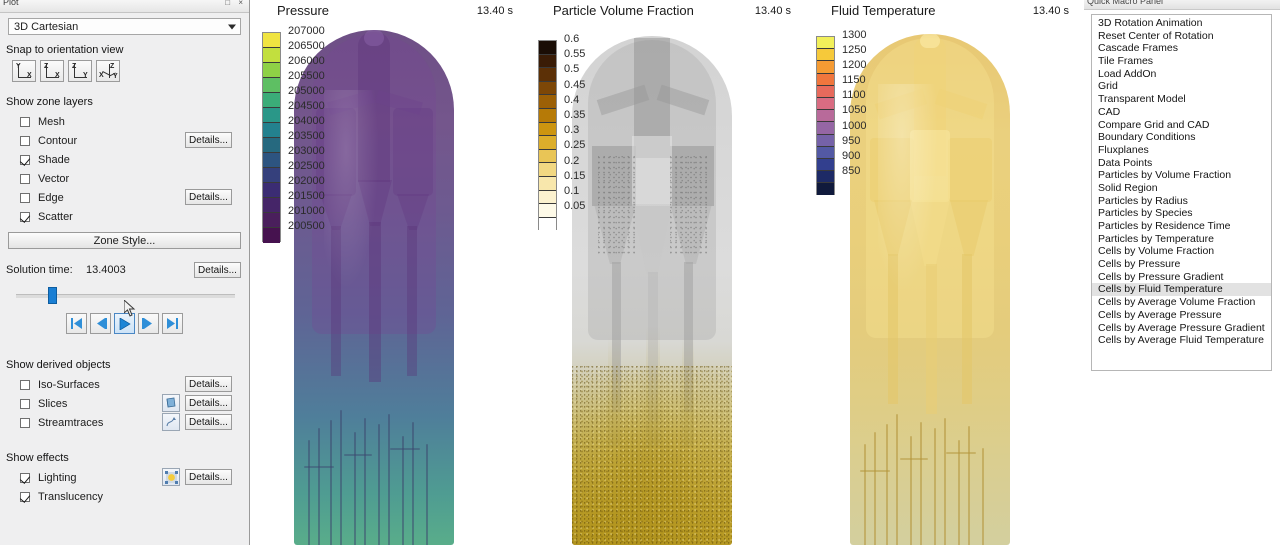 This screenshot has height=545, width=1280. What do you see at coordinates (172, 323) in the screenshot?
I see `skip-to-end-button` at bounding box center [172, 323].